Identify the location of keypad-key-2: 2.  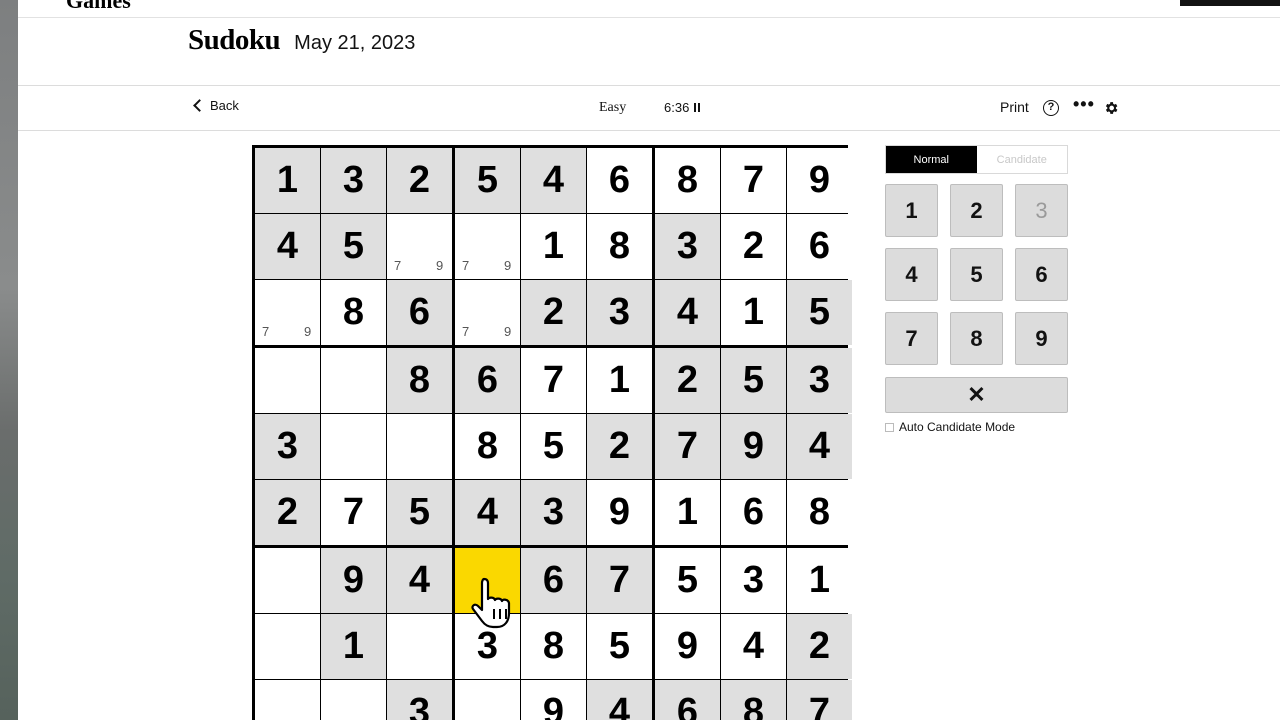
(976, 210).